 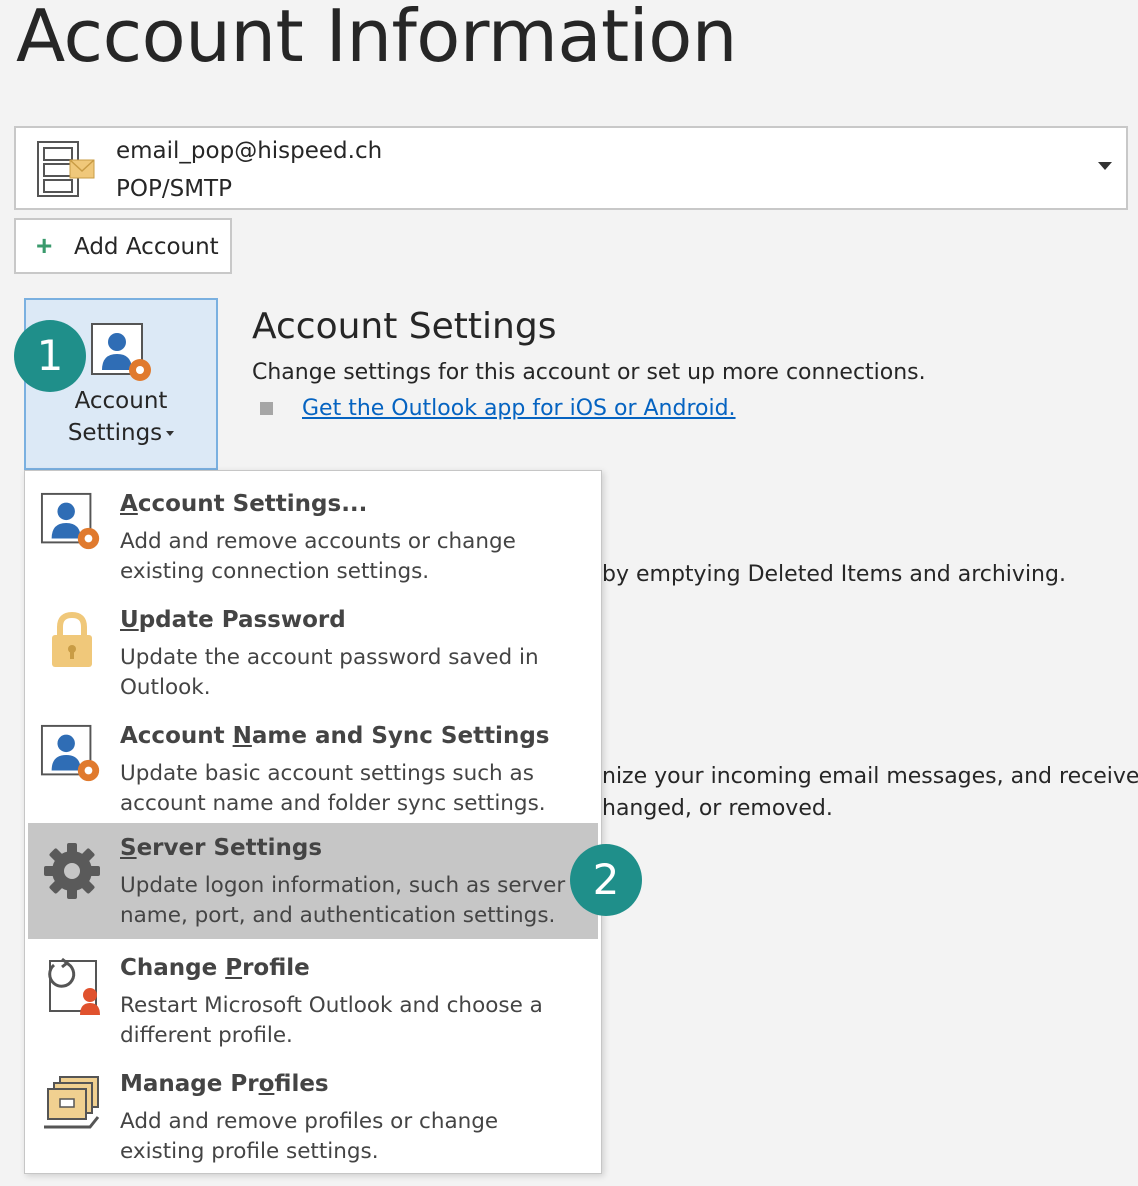 What do you see at coordinates (215, 968) in the screenshot?
I see `menu-item-title: Change Profile` at bounding box center [215, 968].